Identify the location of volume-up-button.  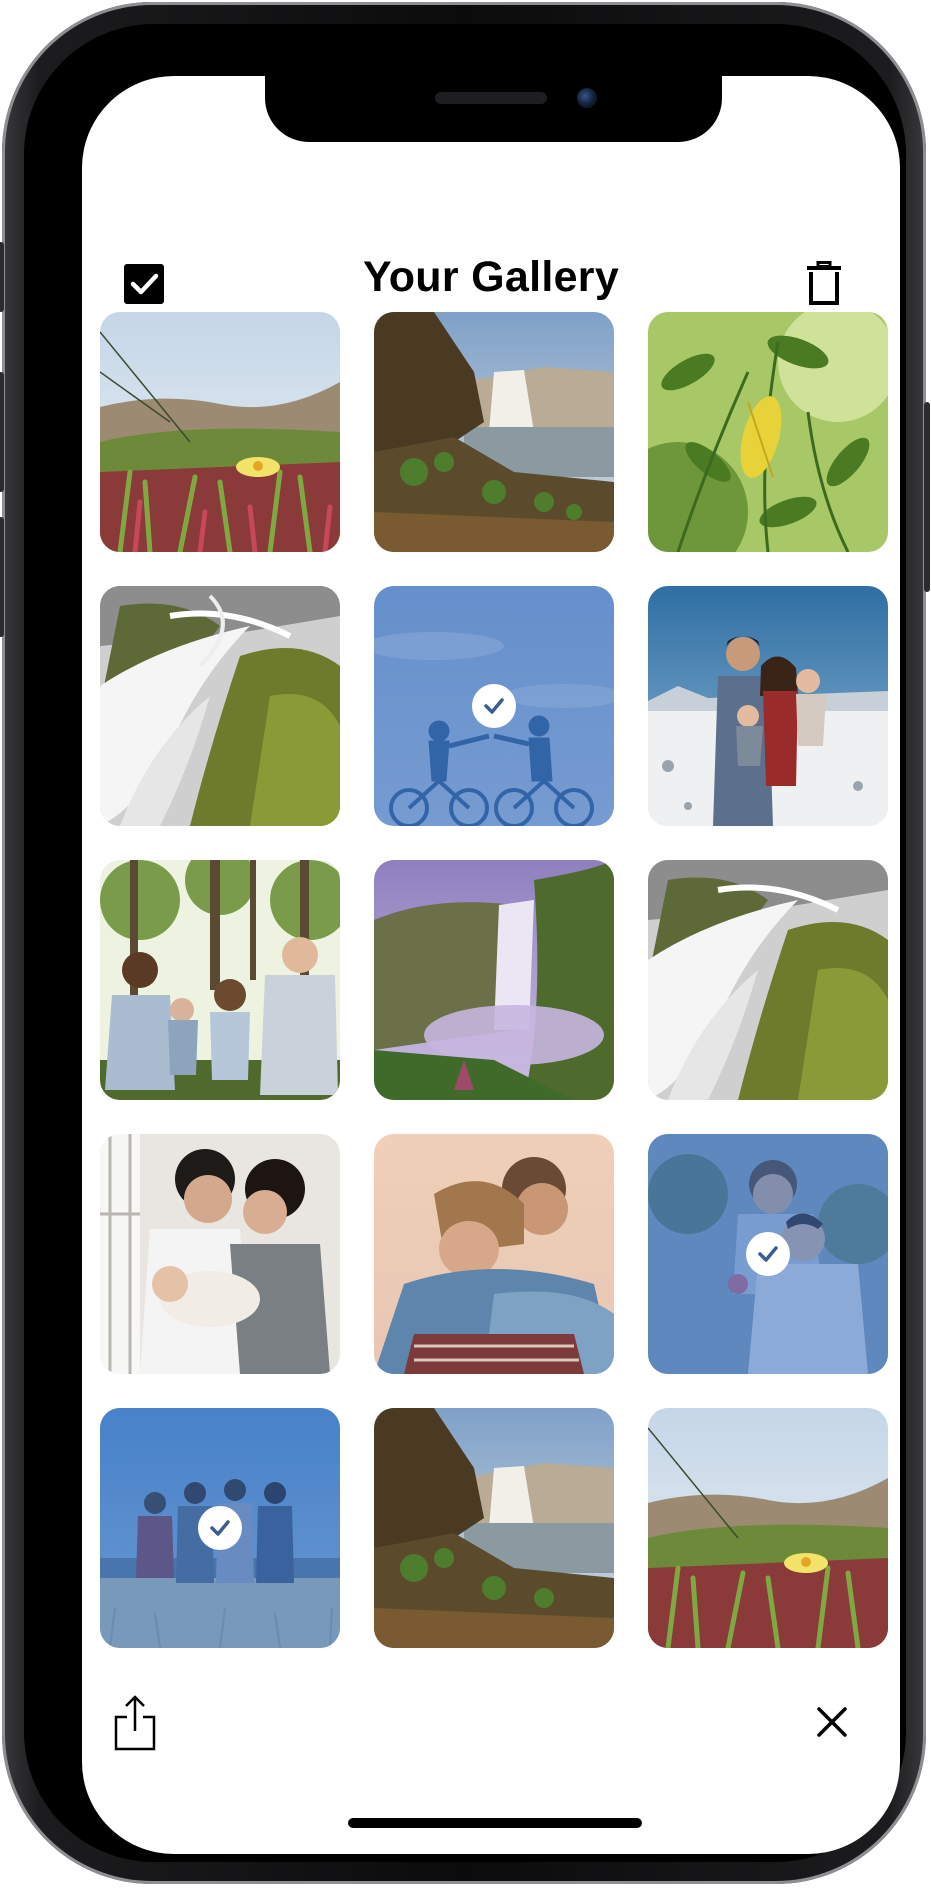
(2, 432).